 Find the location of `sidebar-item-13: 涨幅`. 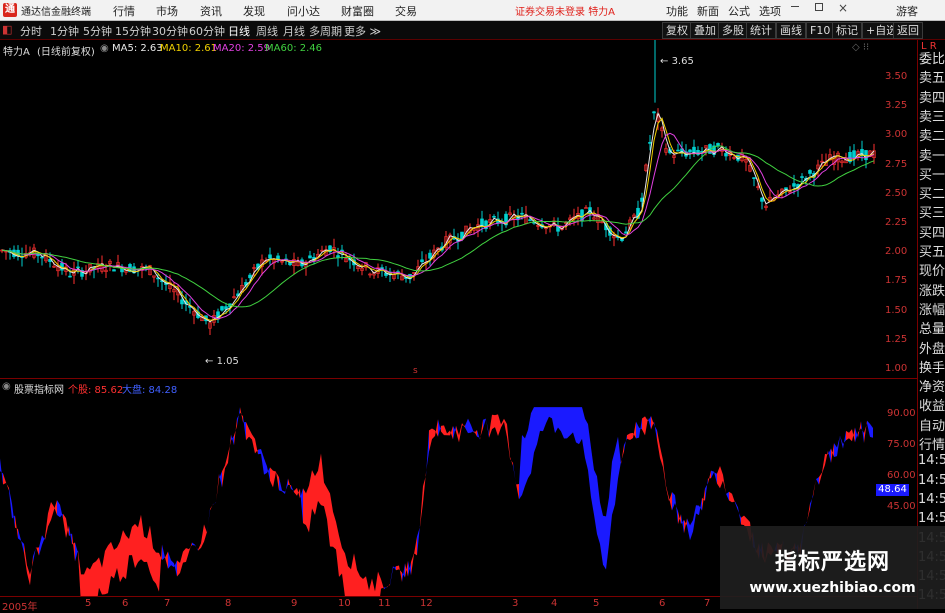

sidebar-item-13: 涨幅 is located at coordinates (931, 308).